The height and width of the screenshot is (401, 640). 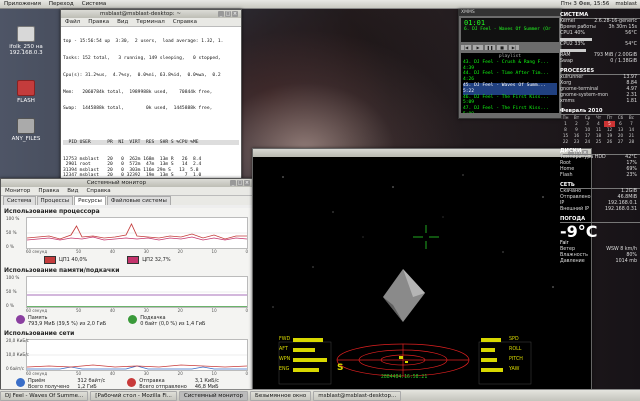 What do you see at coordinates (281, 395) in the screenshot?
I see `taskbar-item-game: Безымянное окно` at bounding box center [281, 395].